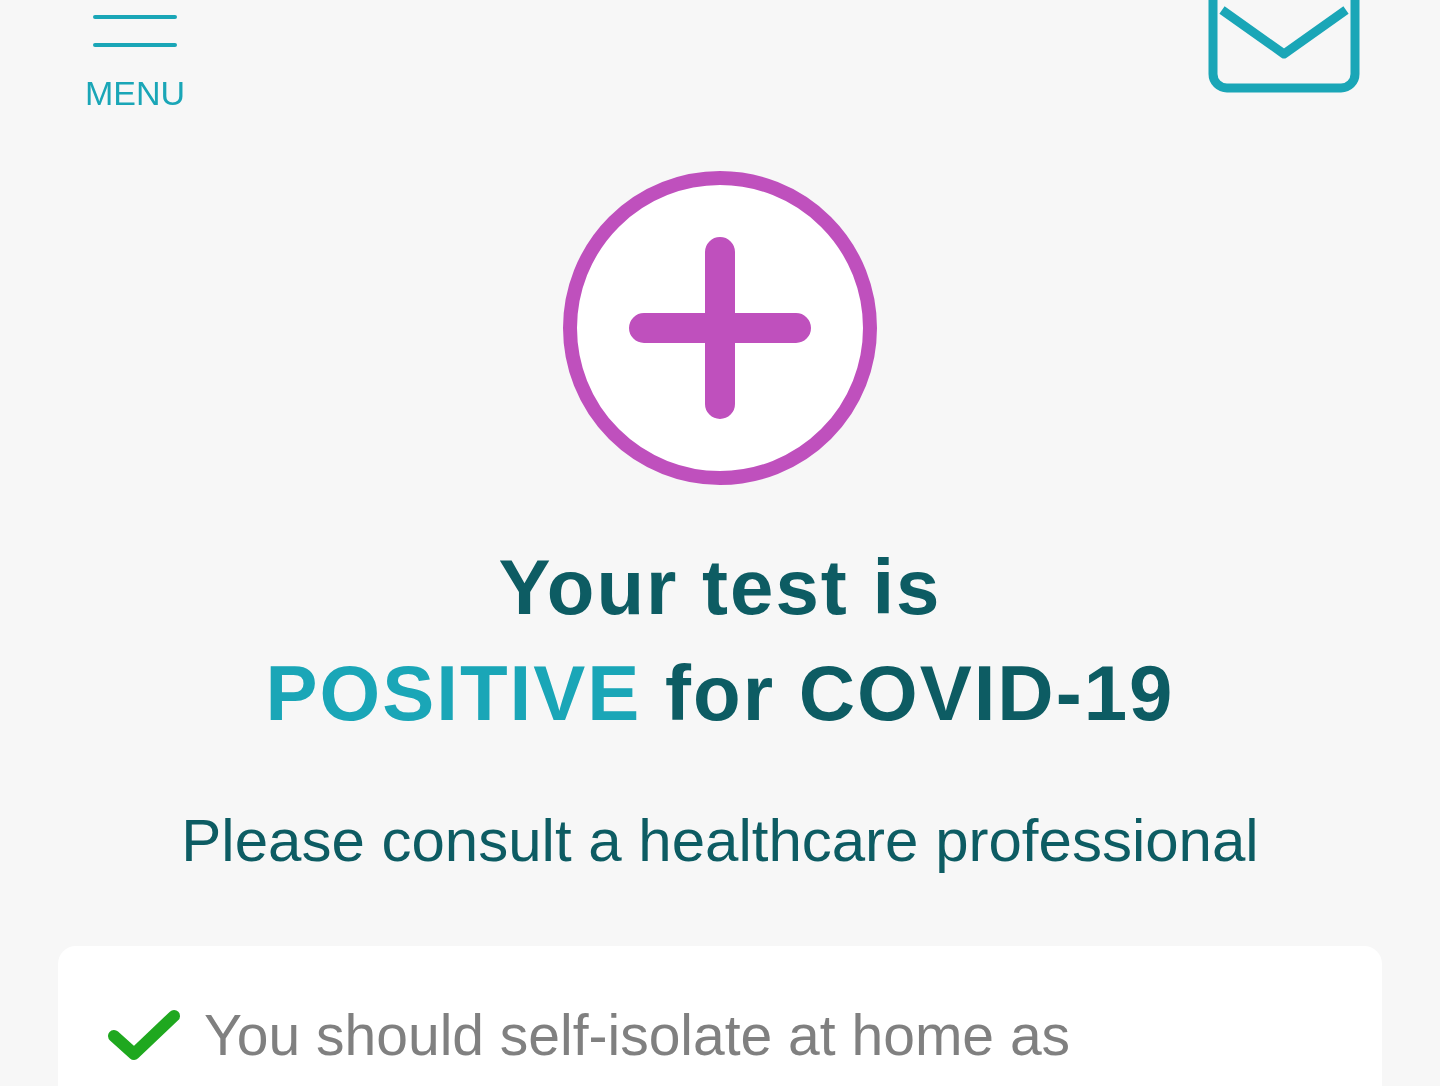  I want to click on subtitle: Please consult a healthcare professional, so click(720, 841).